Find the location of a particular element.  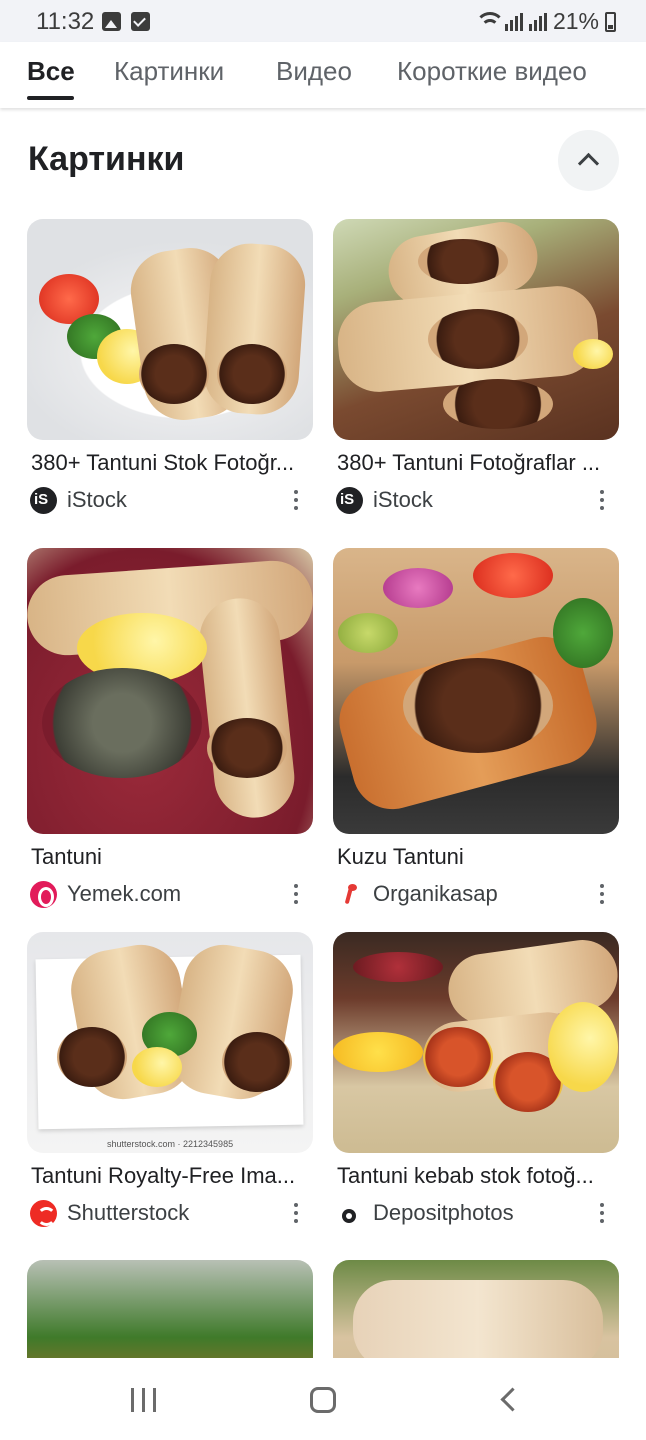

search-tabs: Все Картинки Видео Короткие видео is located at coordinates (323, 75).